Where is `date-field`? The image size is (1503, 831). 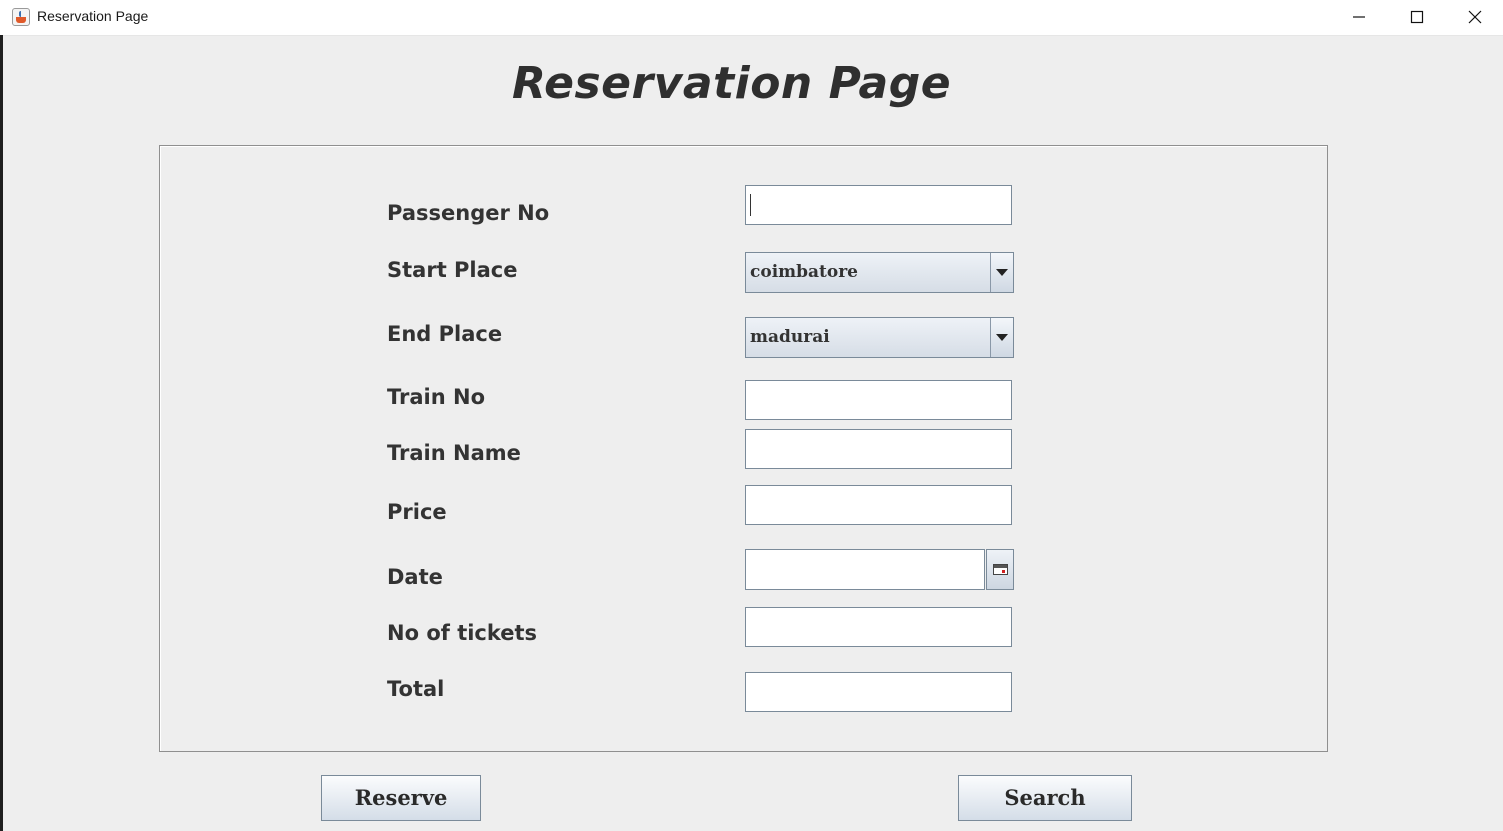 date-field is located at coordinates (865, 569).